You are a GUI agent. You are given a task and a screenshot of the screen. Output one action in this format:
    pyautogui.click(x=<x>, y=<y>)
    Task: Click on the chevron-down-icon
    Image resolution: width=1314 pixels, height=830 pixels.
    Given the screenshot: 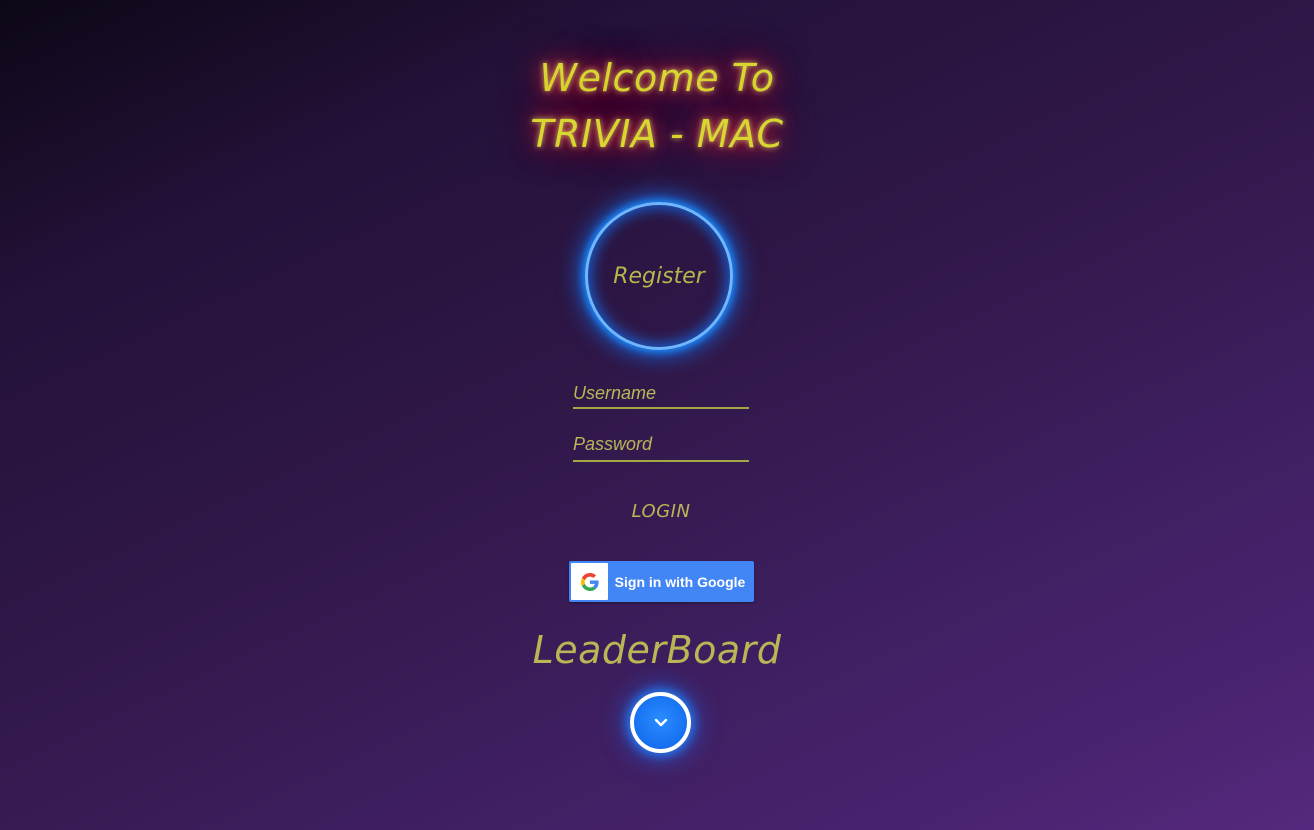 What is the action you would take?
    pyautogui.click(x=661, y=723)
    